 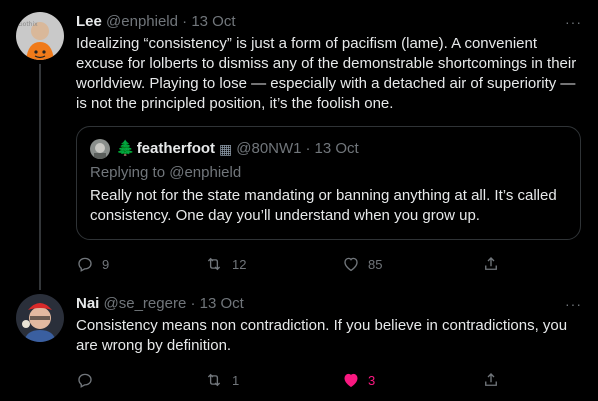 I want to click on tweet-header: Lee @enphield · 13 Oct, so click(x=156, y=22).